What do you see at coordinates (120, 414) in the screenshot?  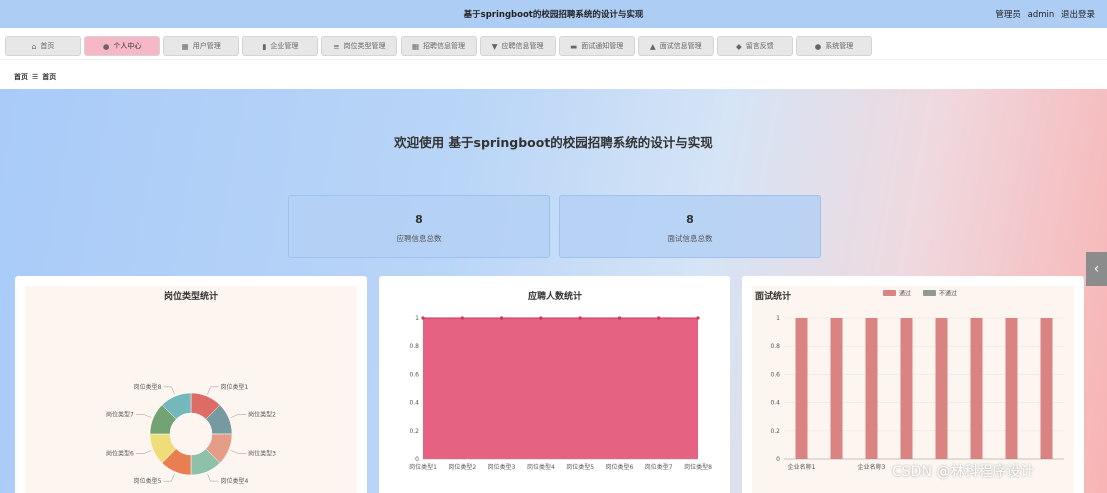 I see `slice-label: 岗位类型7` at bounding box center [120, 414].